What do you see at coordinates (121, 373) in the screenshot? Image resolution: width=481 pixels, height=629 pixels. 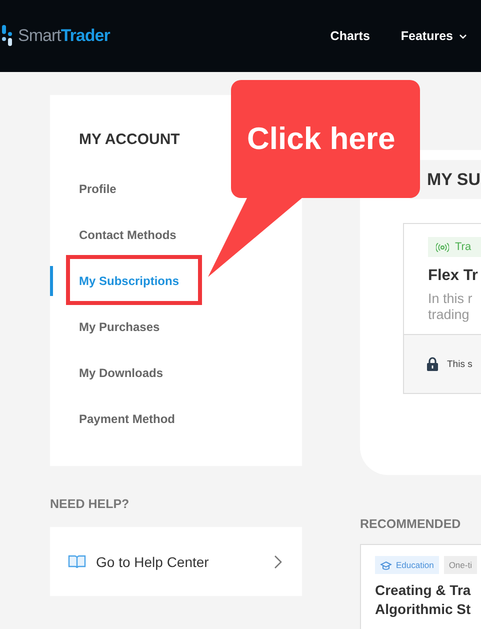 I see `menu-item: My Downloads` at bounding box center [121, 373].